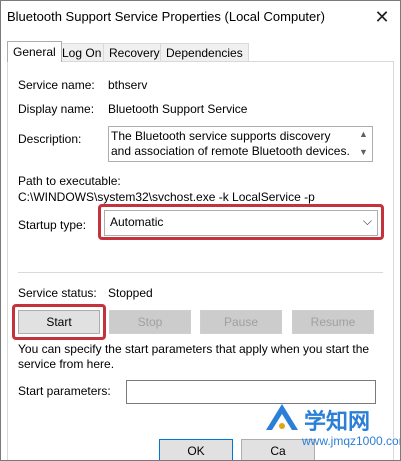 The width and height of the screenshot is (401, 461). I want to click on scroll-down-icon: ▼, so click(363, 152).